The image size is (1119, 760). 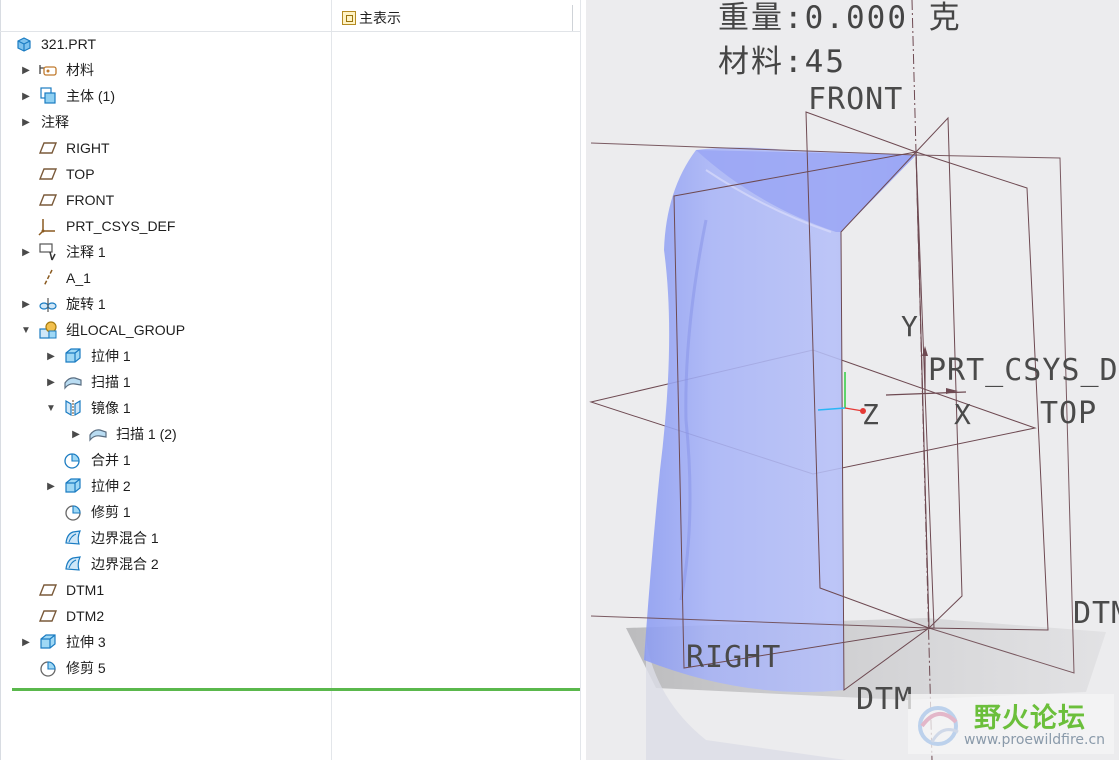 What do you see at coordinates (165, 642) in the screenshot?
I see `tree-item-extrude-3: ▶ 拉伸 3` at bounding box center [165, 642].